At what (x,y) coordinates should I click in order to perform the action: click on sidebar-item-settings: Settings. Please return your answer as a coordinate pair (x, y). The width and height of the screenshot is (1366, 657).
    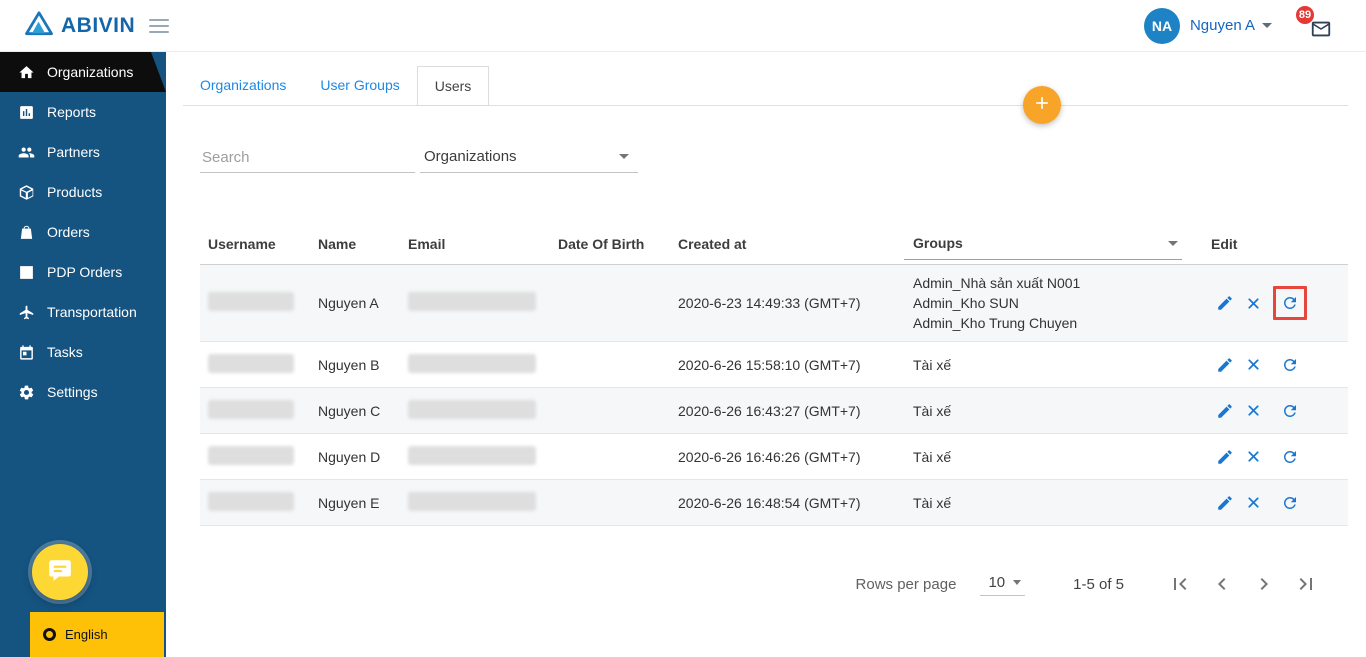
    Looking at the image, I should click on (83, 392).